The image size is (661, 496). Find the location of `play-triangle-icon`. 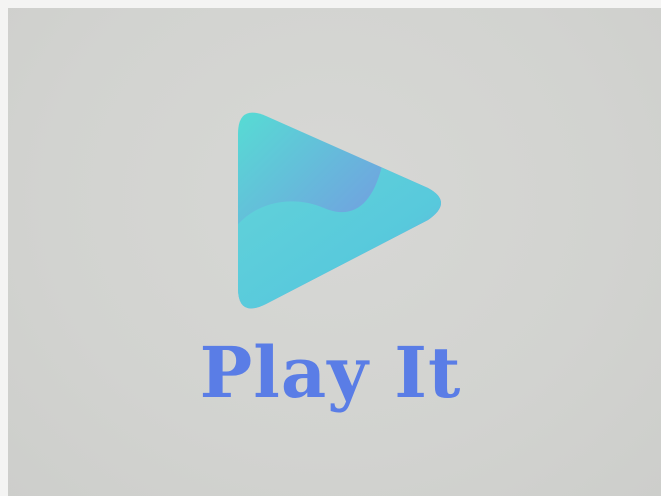

play-triangle-icon is located at coordinates (339, 210).